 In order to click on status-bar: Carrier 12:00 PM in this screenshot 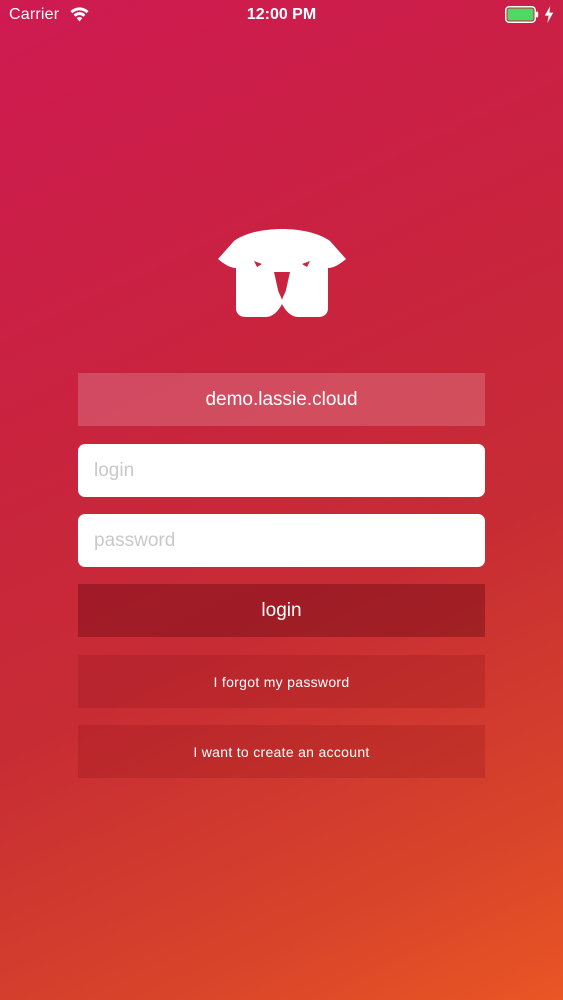, I will do `click(281, 15)`.